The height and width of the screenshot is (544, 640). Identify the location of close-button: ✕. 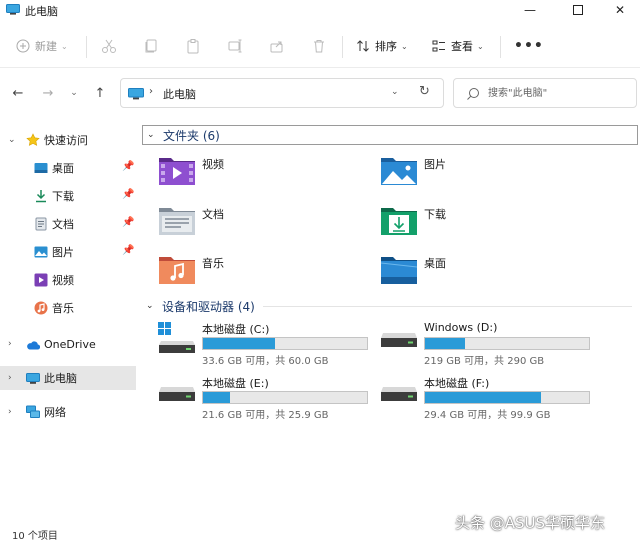
(619, 10).